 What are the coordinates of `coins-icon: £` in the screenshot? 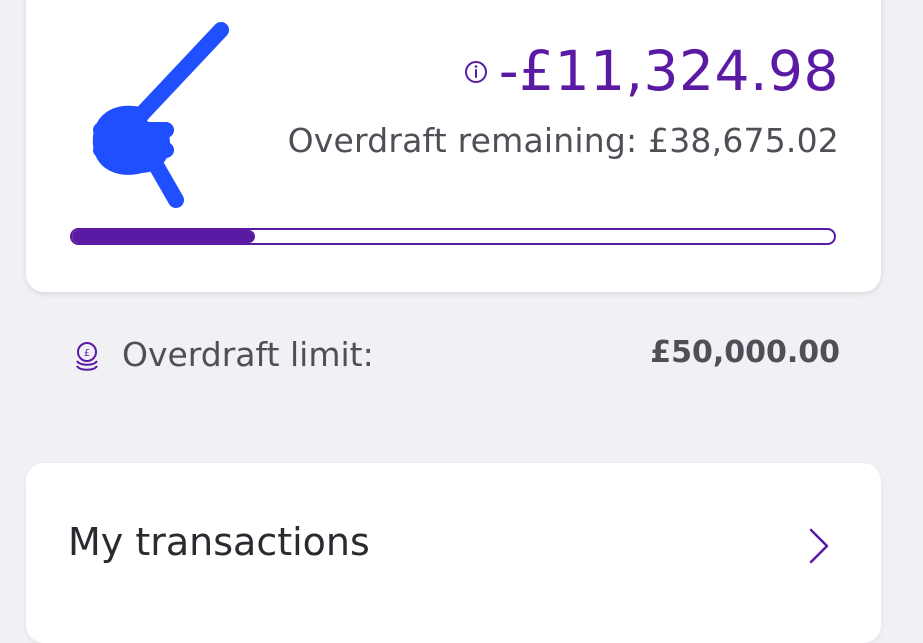 It's located at (87, 356).